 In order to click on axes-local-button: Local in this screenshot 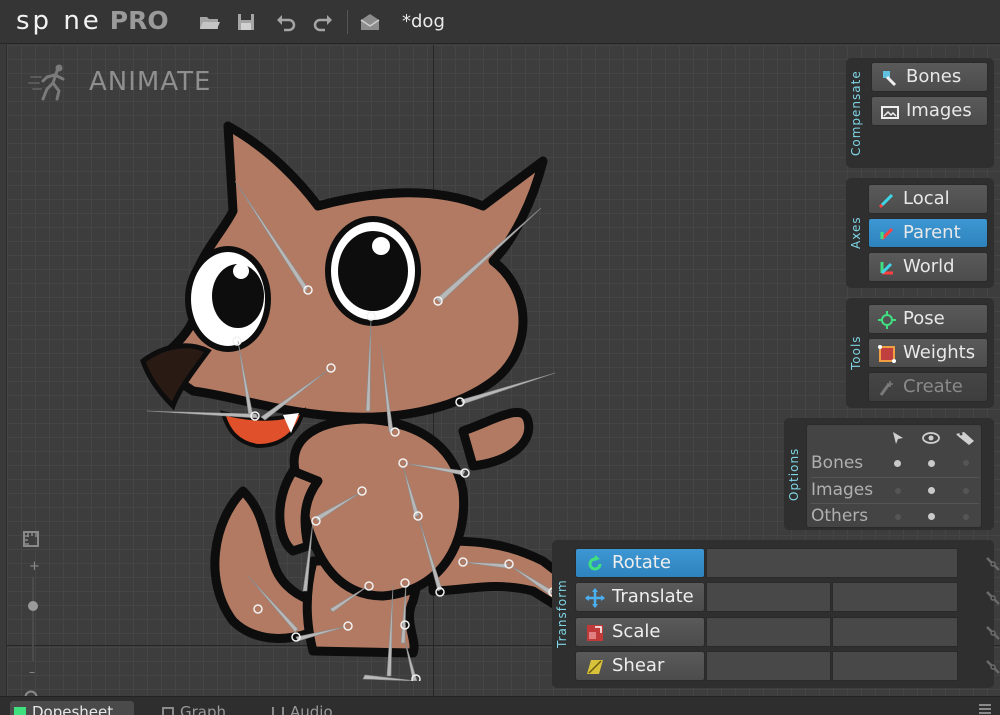, I will do `click(928, 199)`.